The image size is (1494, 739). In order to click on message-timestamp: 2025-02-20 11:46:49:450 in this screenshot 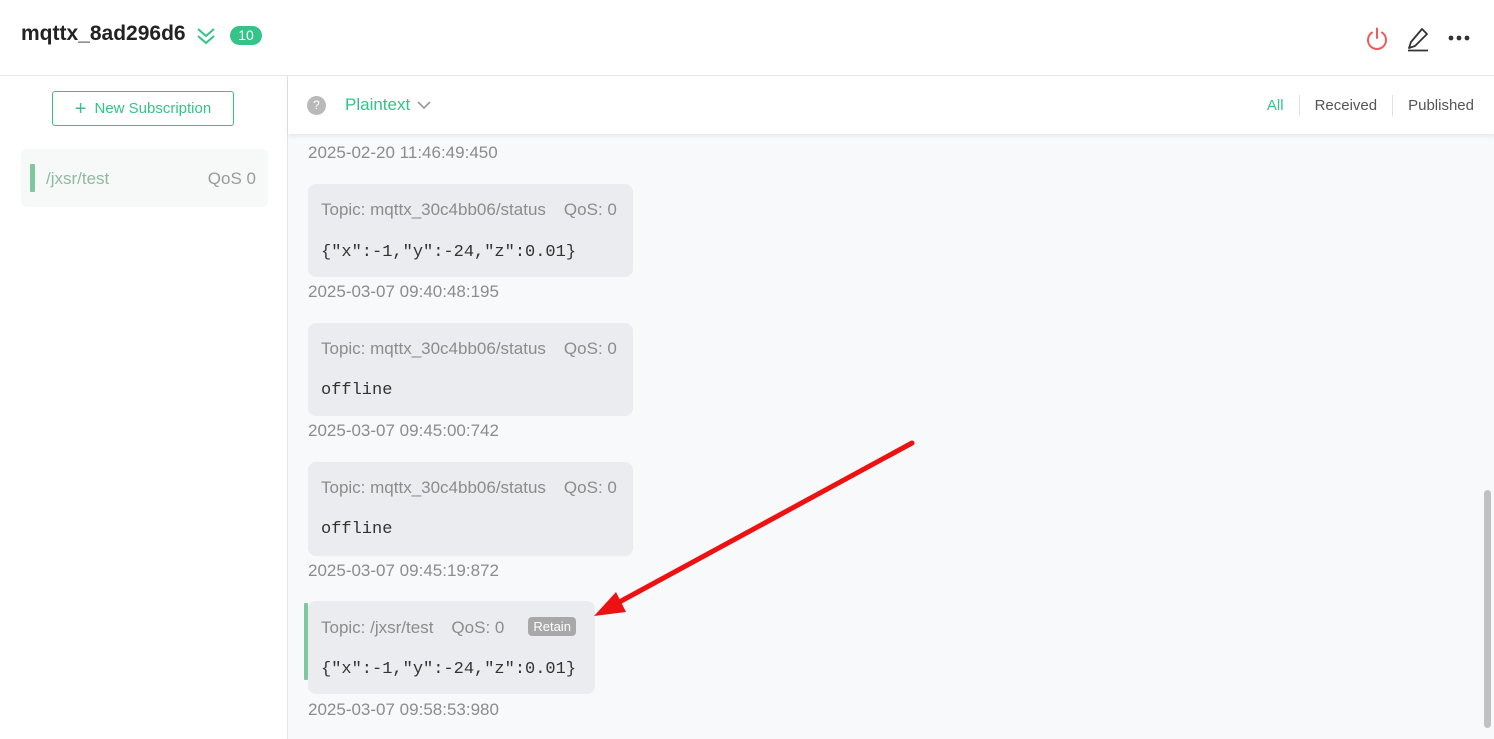, I will do `click(403, 152)`.